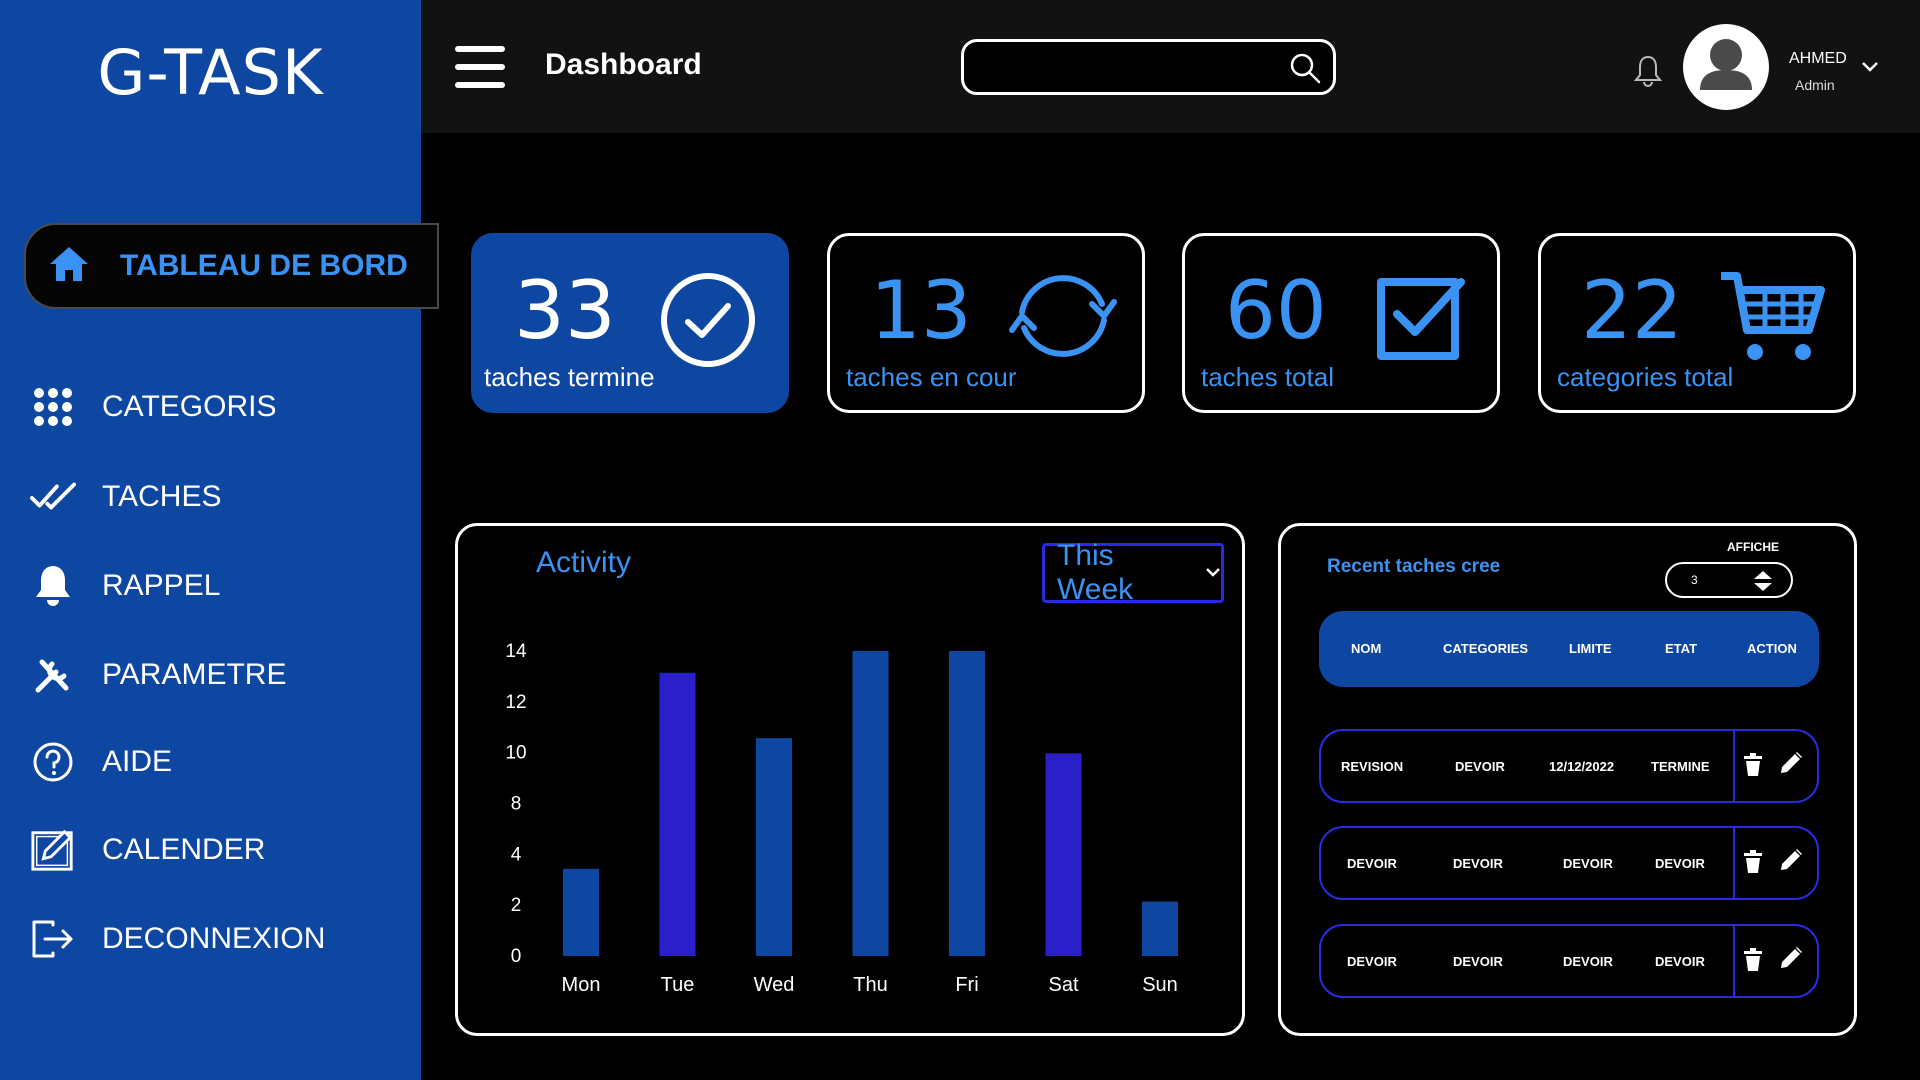 The image size is (1920, 1080). I want to click on x-tick-label: Wed, so click(774, 985).